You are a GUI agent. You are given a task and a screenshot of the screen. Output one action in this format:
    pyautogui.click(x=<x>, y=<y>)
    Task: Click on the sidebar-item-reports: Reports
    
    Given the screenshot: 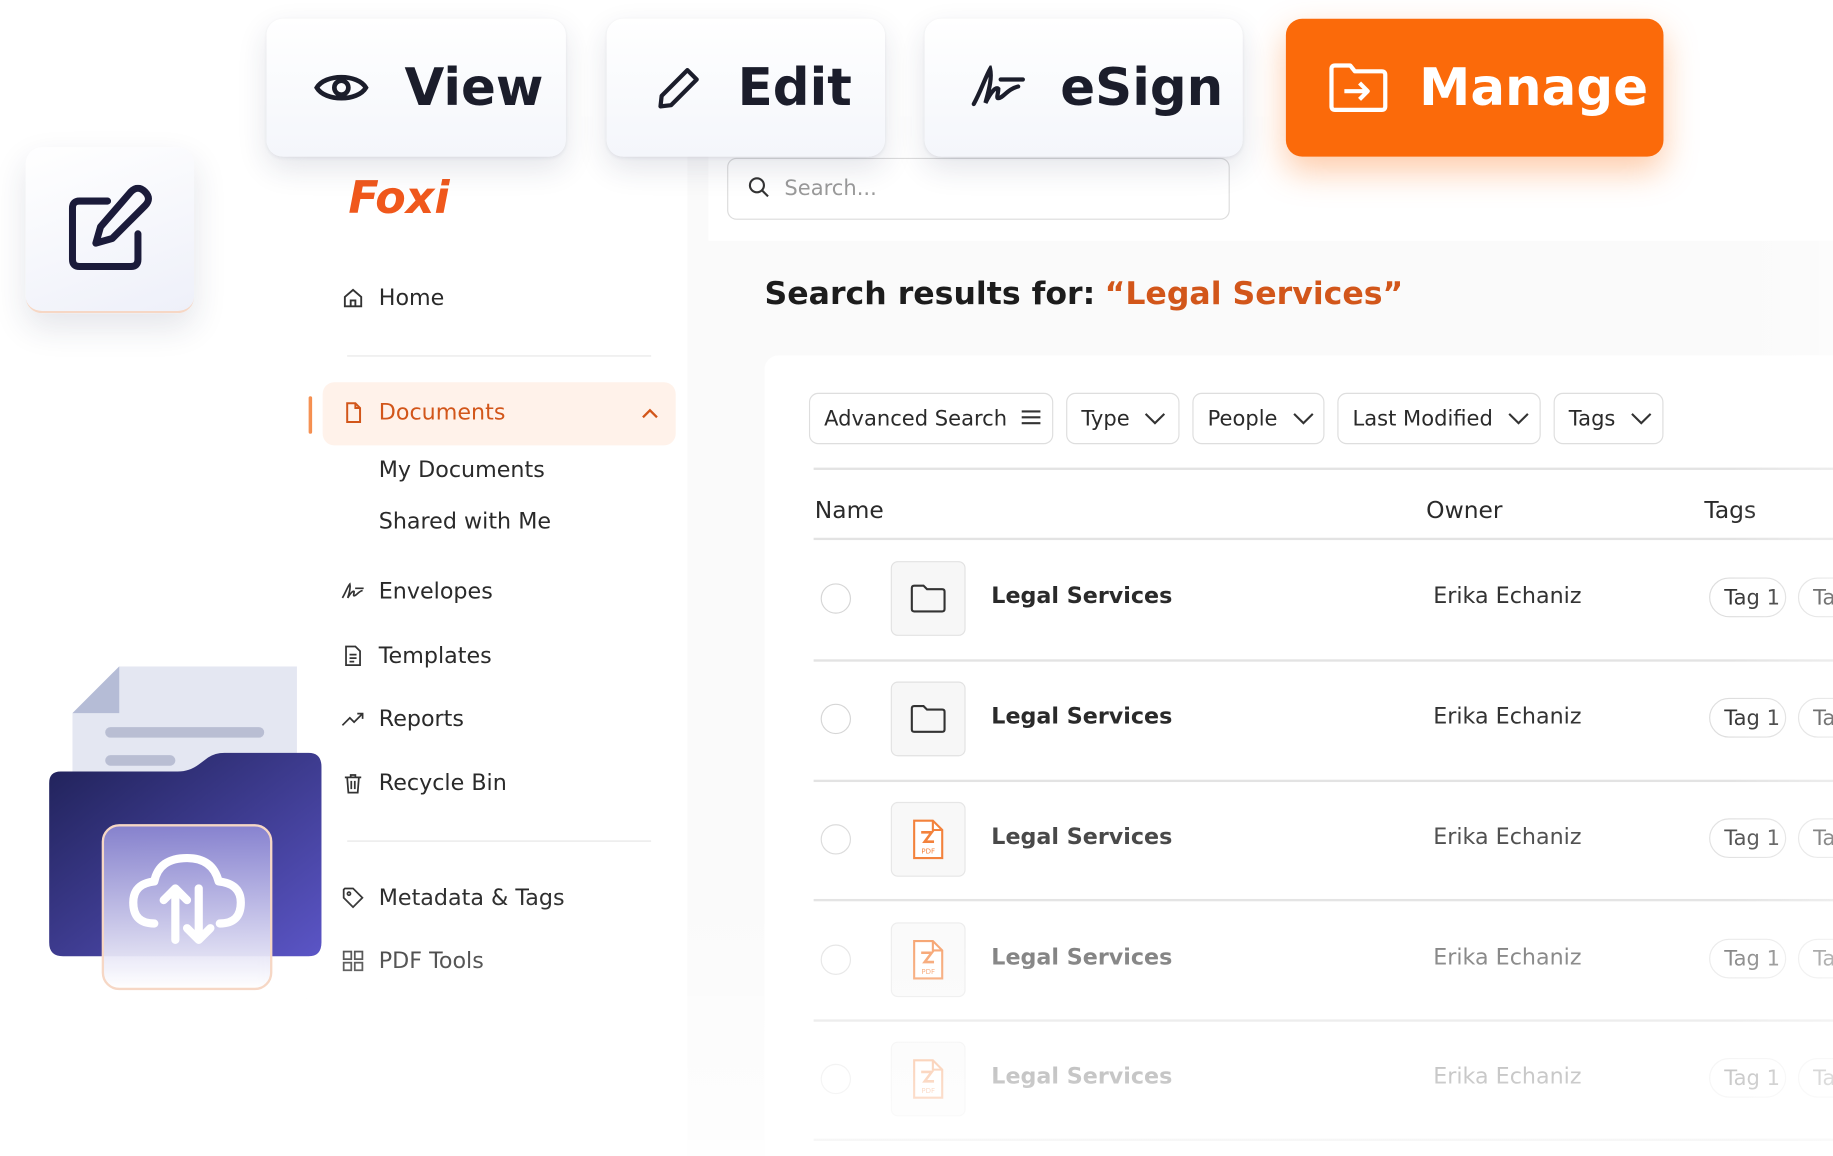 What is the action you would take?
    pyautogui.click(x=402, y=719)
    